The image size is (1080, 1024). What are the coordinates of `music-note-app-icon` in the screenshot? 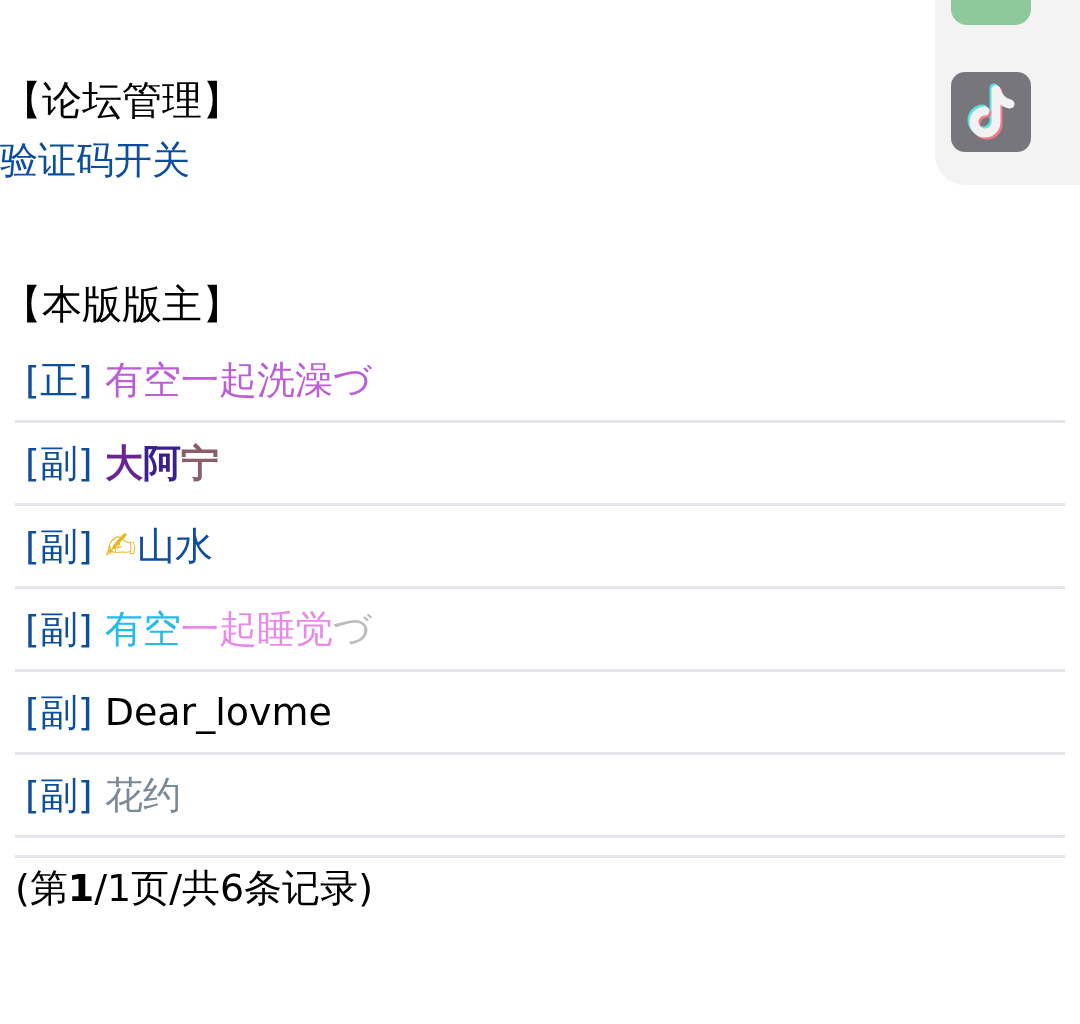 It's located at (991, 112).